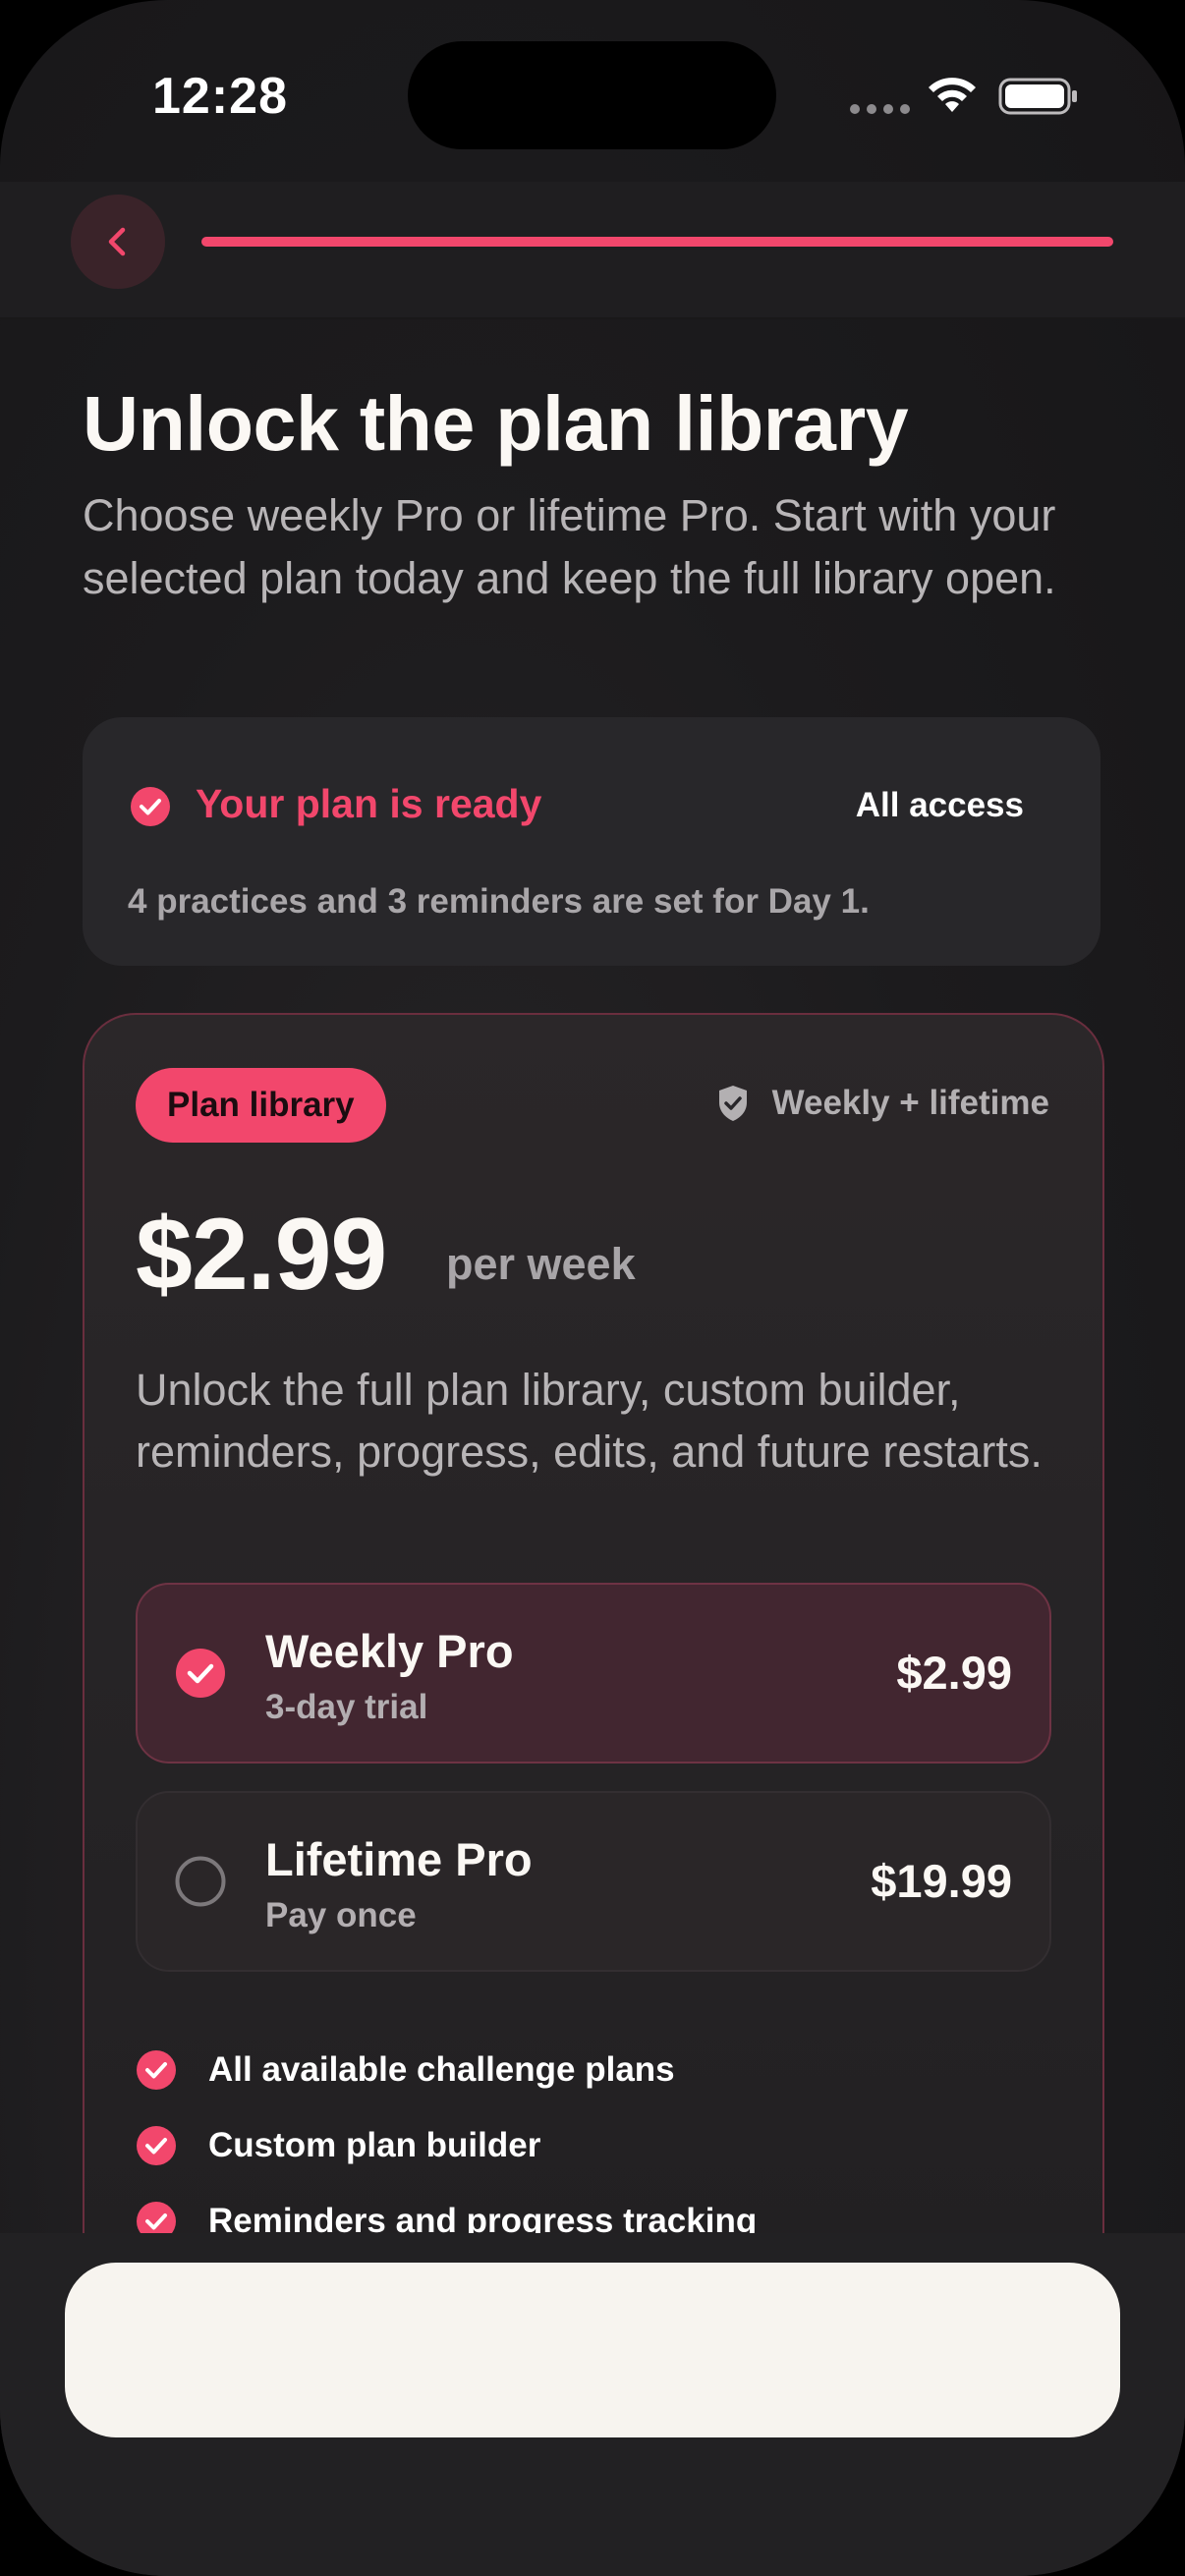  I want to click on radio-unchecked-icon, so click(200, 1881).